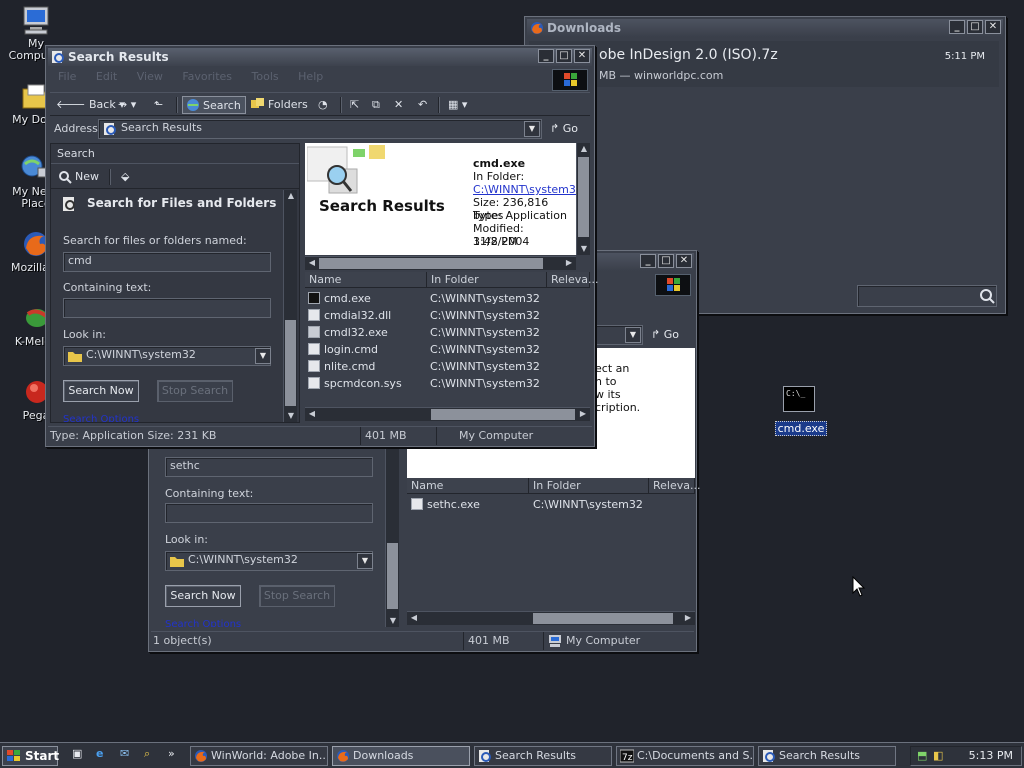  I want to click on table-row: spcmdcon.sys C:\WINNT\system32, so click(448, 383).